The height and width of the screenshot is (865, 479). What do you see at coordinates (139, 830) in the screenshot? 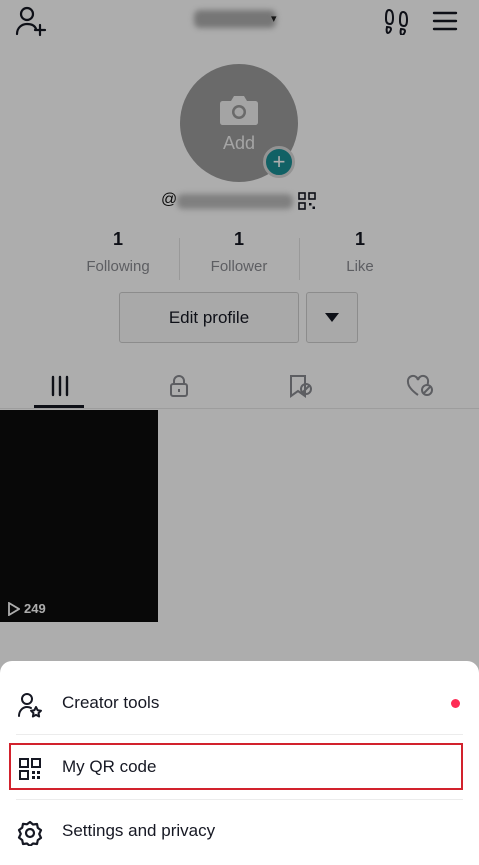
I see `menu-item-label: Settings and privacy` at bounding box center [139, 830].